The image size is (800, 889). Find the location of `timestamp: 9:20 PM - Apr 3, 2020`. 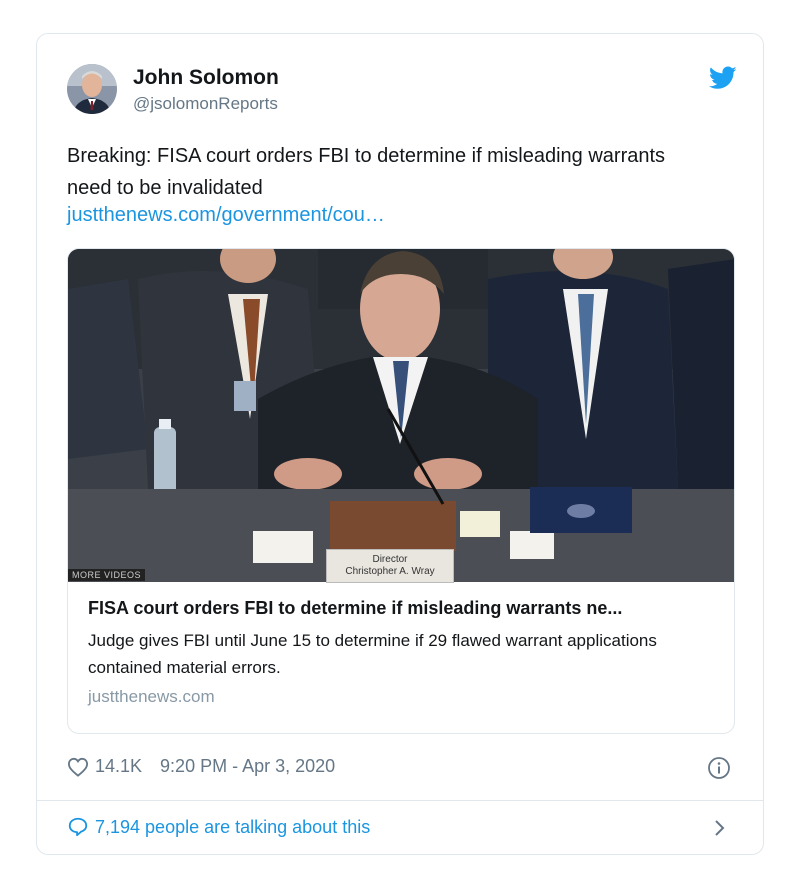

timestamp: 9:20 PM - Apr 3, 2020 is located at coordinates (247, 766).